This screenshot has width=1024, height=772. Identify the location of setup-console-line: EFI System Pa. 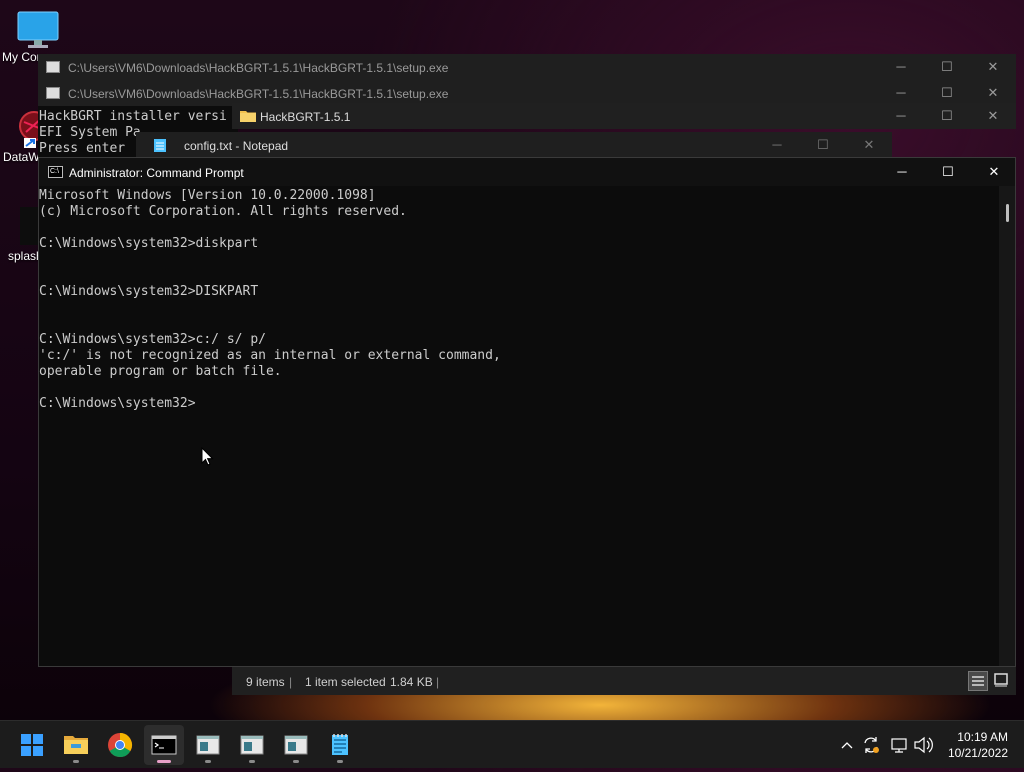
(90, 132).